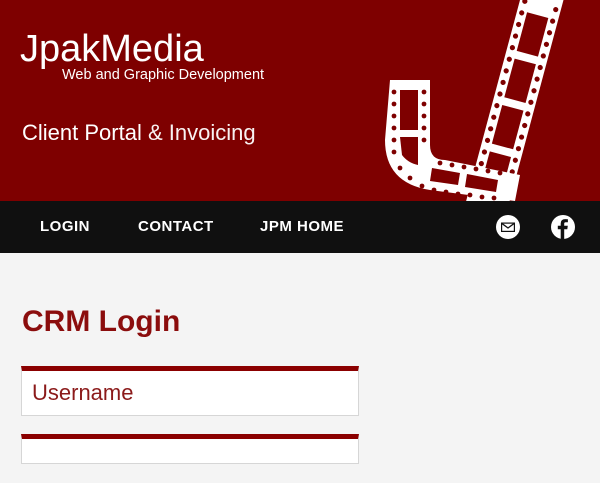  What do you see at coordinates (65, 227) in the screenshot?
I see `nav-login: LOGIN` at bounding box center [65, 227].